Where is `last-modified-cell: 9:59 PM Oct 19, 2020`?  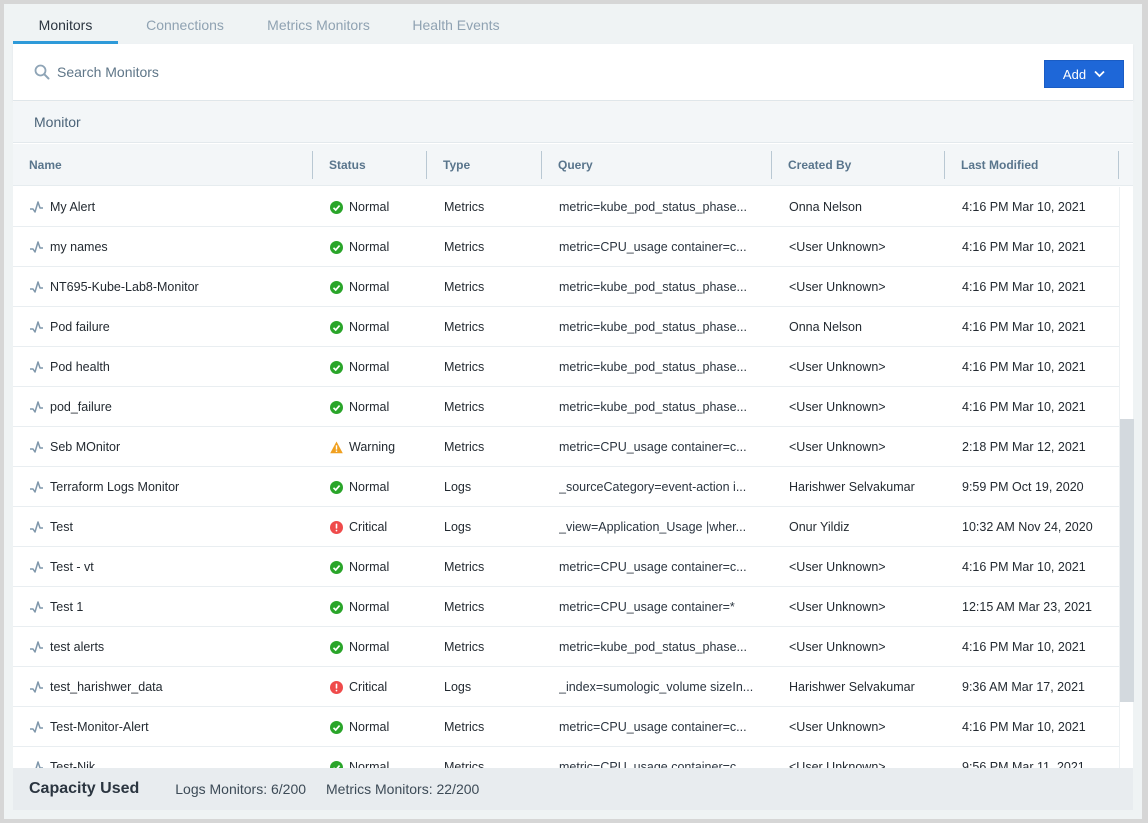 last-modified-cell: 9:59 PM Oct 19, 2020 is located at coordinates (1023, 487).